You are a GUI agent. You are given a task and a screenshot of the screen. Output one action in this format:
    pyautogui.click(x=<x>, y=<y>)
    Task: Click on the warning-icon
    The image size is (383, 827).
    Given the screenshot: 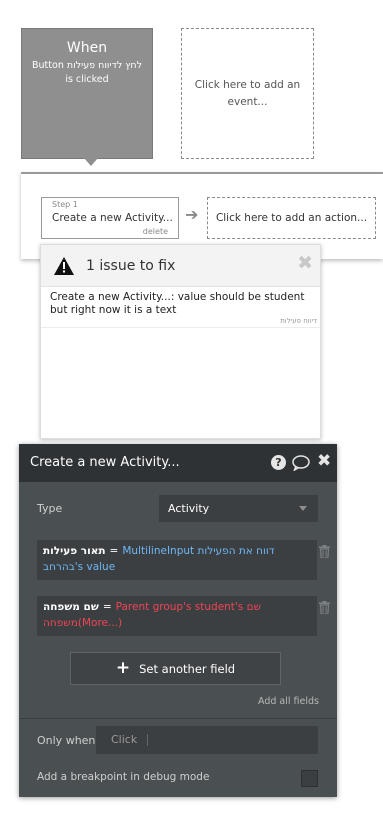 What is the action you would take?
    pyautogui.click(x=64, y=266)
    